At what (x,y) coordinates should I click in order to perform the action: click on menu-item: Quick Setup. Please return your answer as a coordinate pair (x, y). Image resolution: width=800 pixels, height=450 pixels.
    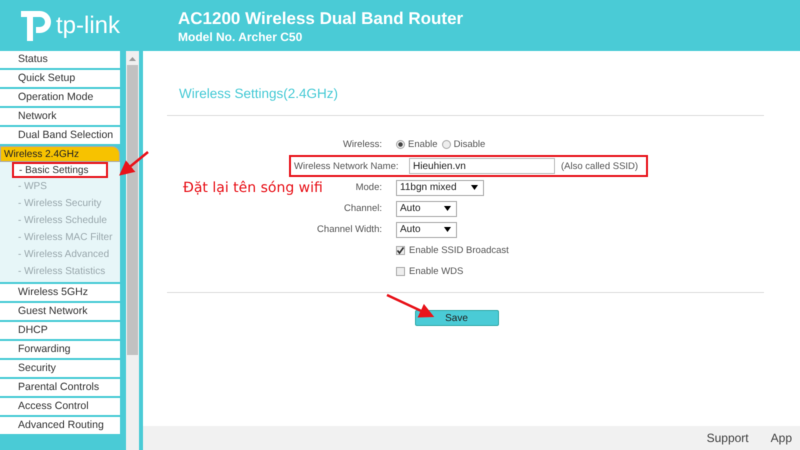
    Looking at the image, I should click on (60, 78).